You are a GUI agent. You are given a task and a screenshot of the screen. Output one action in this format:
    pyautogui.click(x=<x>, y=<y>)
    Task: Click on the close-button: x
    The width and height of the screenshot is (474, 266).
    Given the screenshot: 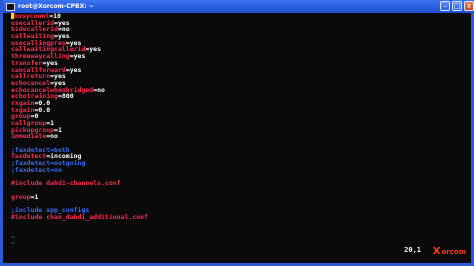 What is the action you would take?
    pyautogui.click(x=469, y=6)
    